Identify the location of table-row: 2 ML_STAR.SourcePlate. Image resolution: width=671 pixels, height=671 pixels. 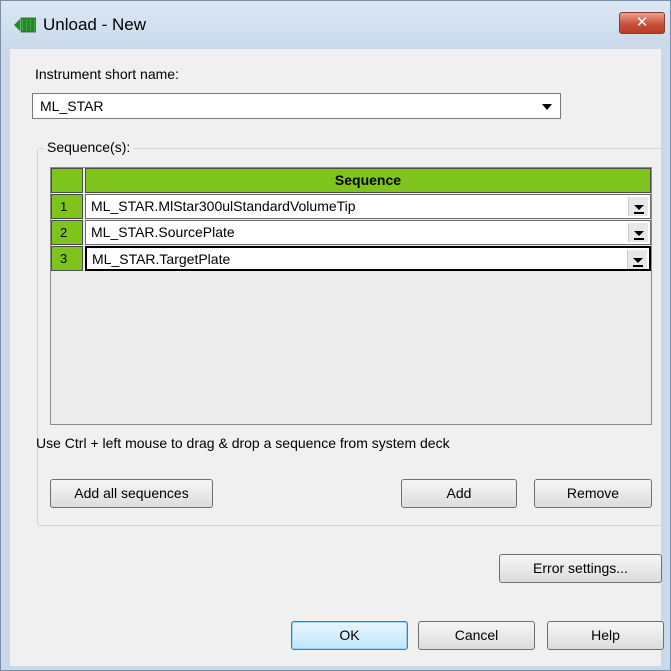
(351, 232).